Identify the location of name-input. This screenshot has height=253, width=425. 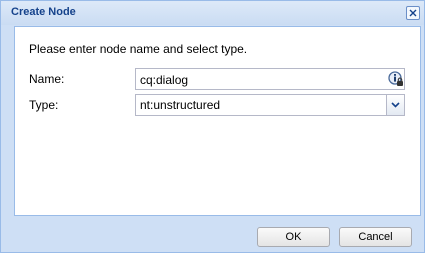
(270, 79).